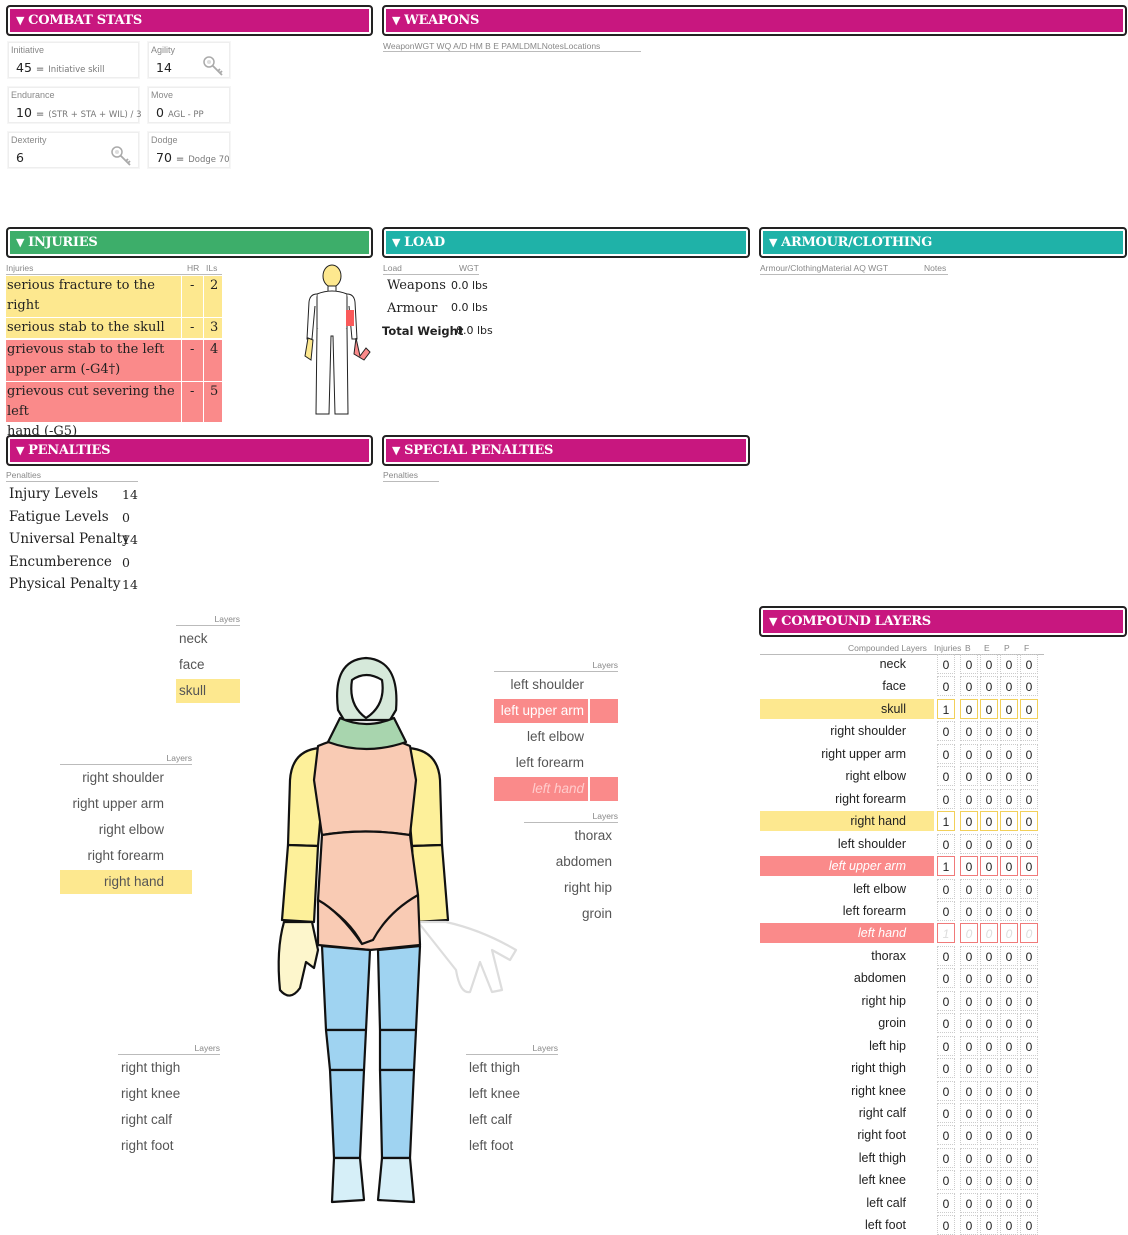 The height and width of the screenshot is (1235, 1128). What do you see at coordinates (570, 836) in the screenshot?
I see `layer-label-thorax: thorax` at bounding box center [570, 836].